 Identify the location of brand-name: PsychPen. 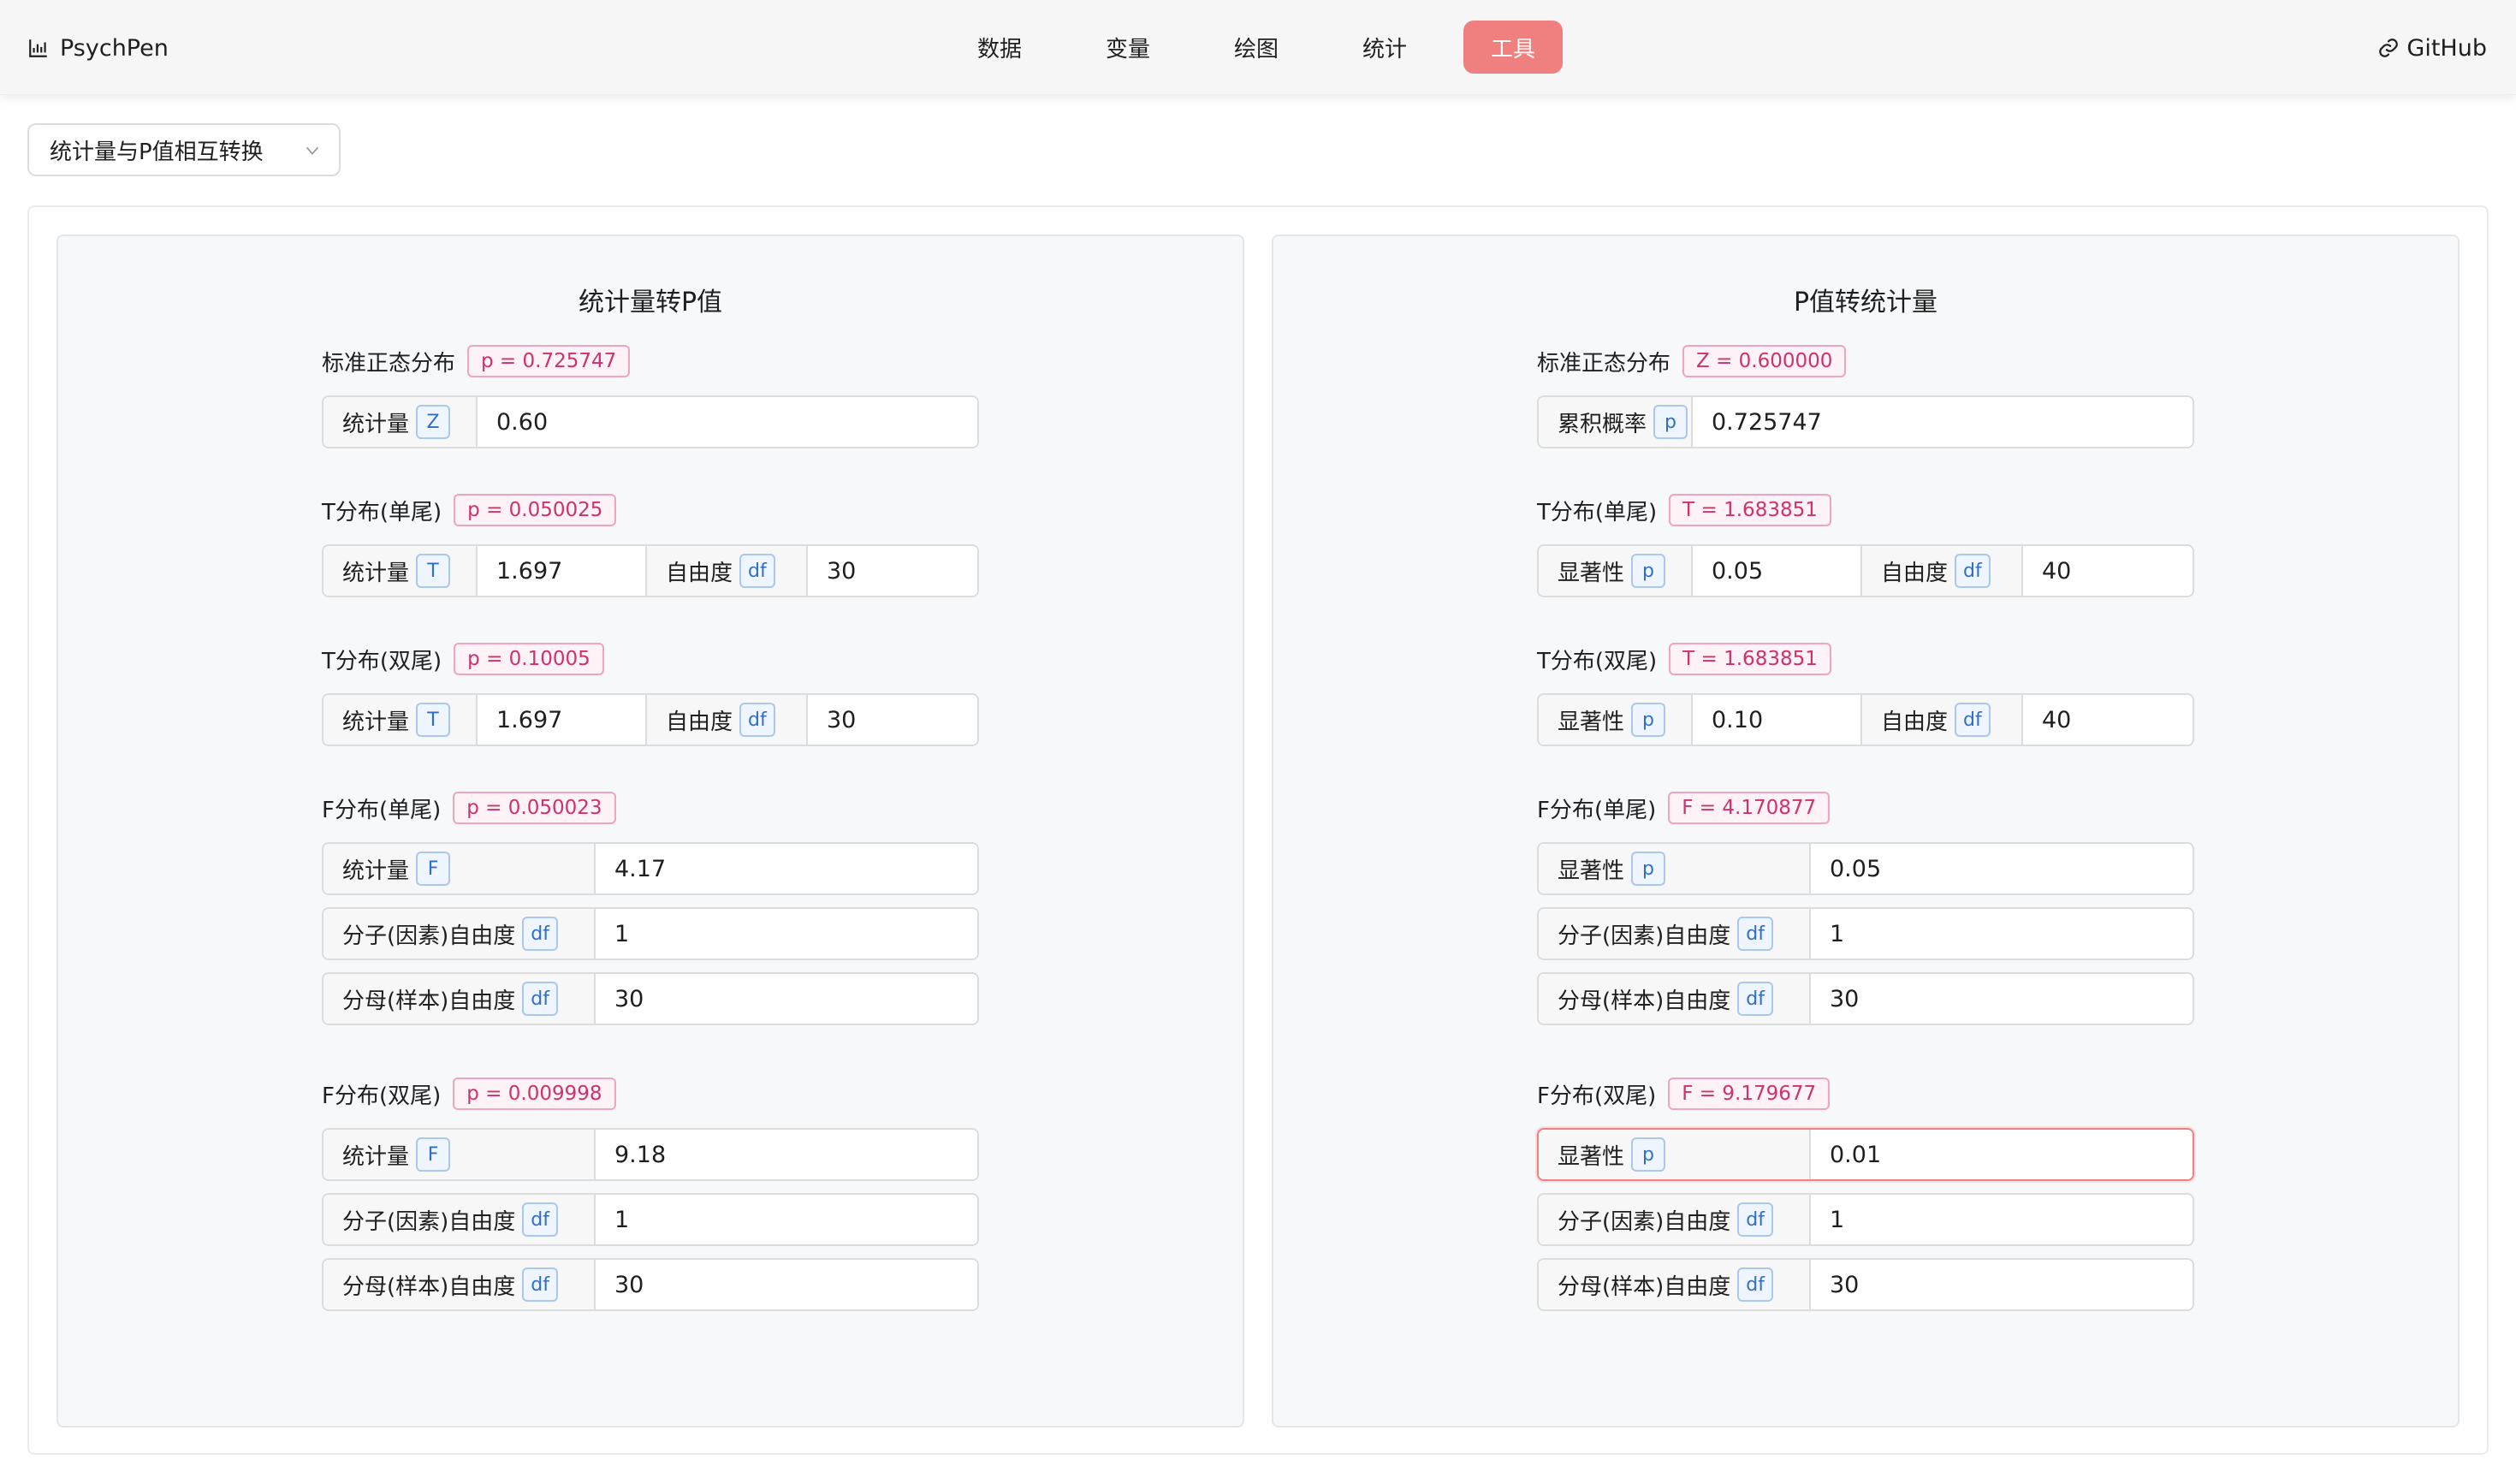
(114, 48).